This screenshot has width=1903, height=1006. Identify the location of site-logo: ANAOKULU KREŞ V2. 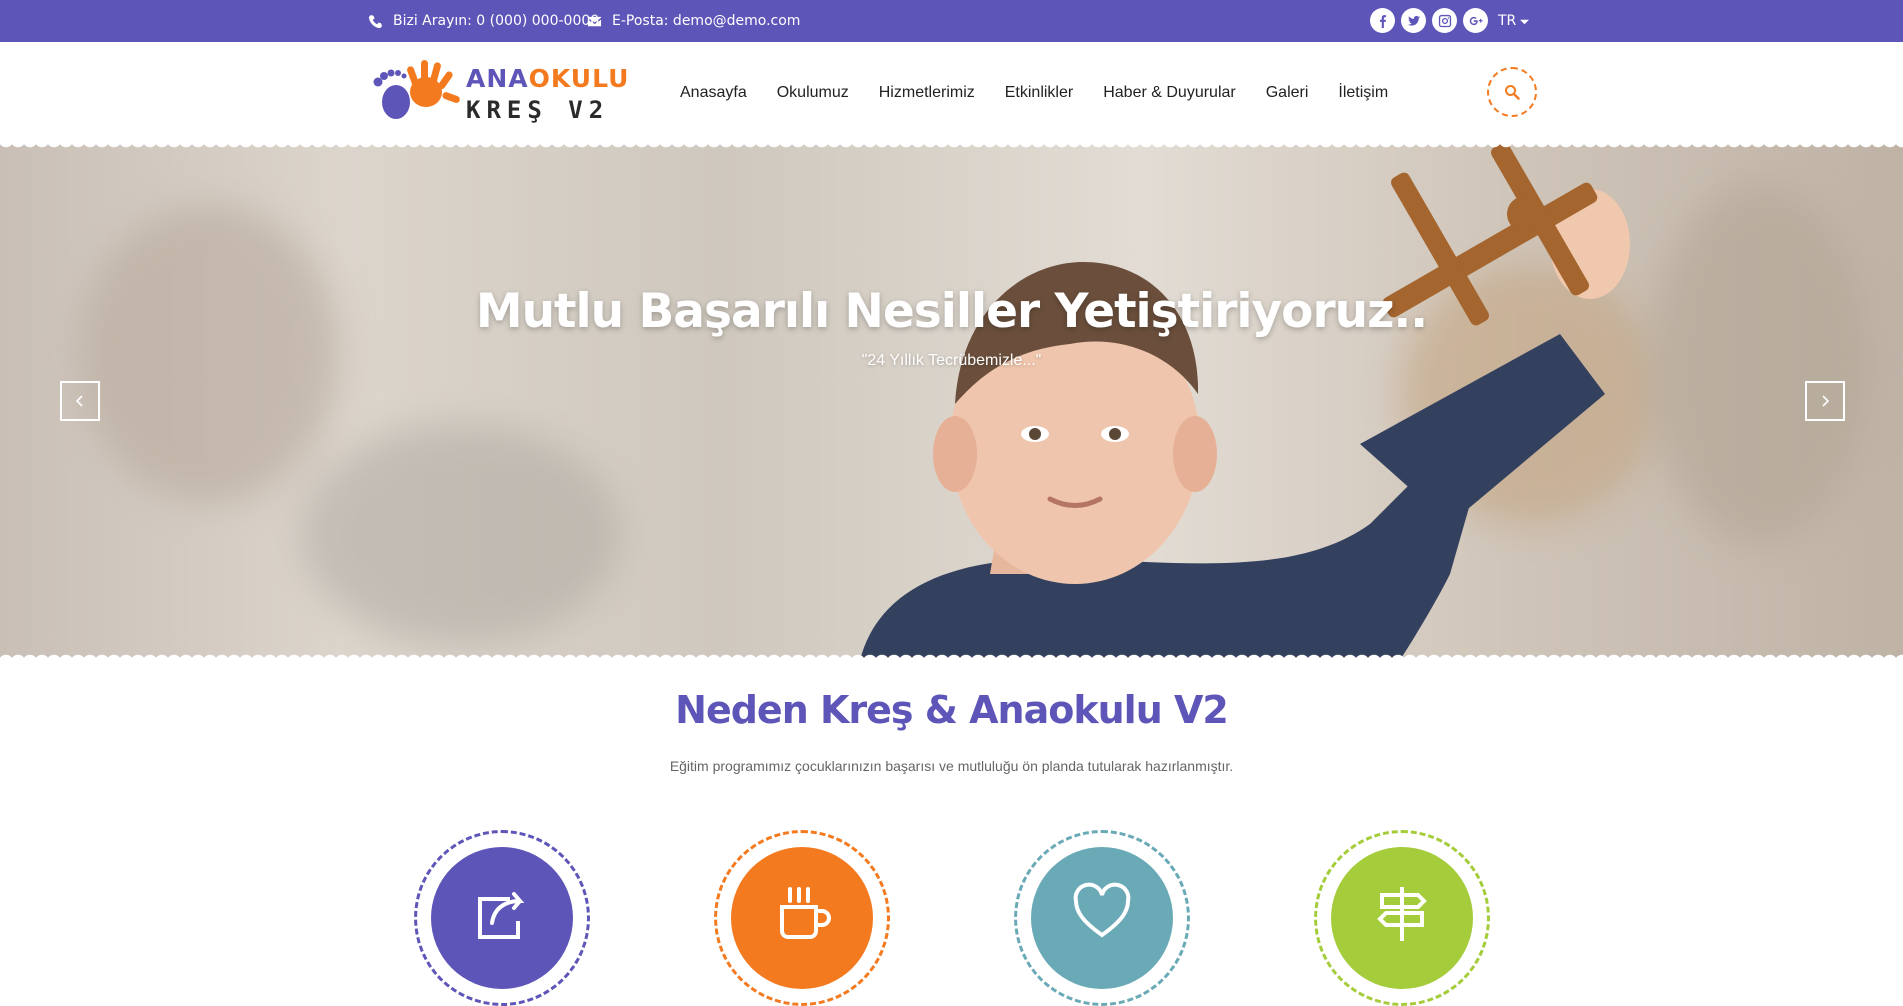
(498, 91).